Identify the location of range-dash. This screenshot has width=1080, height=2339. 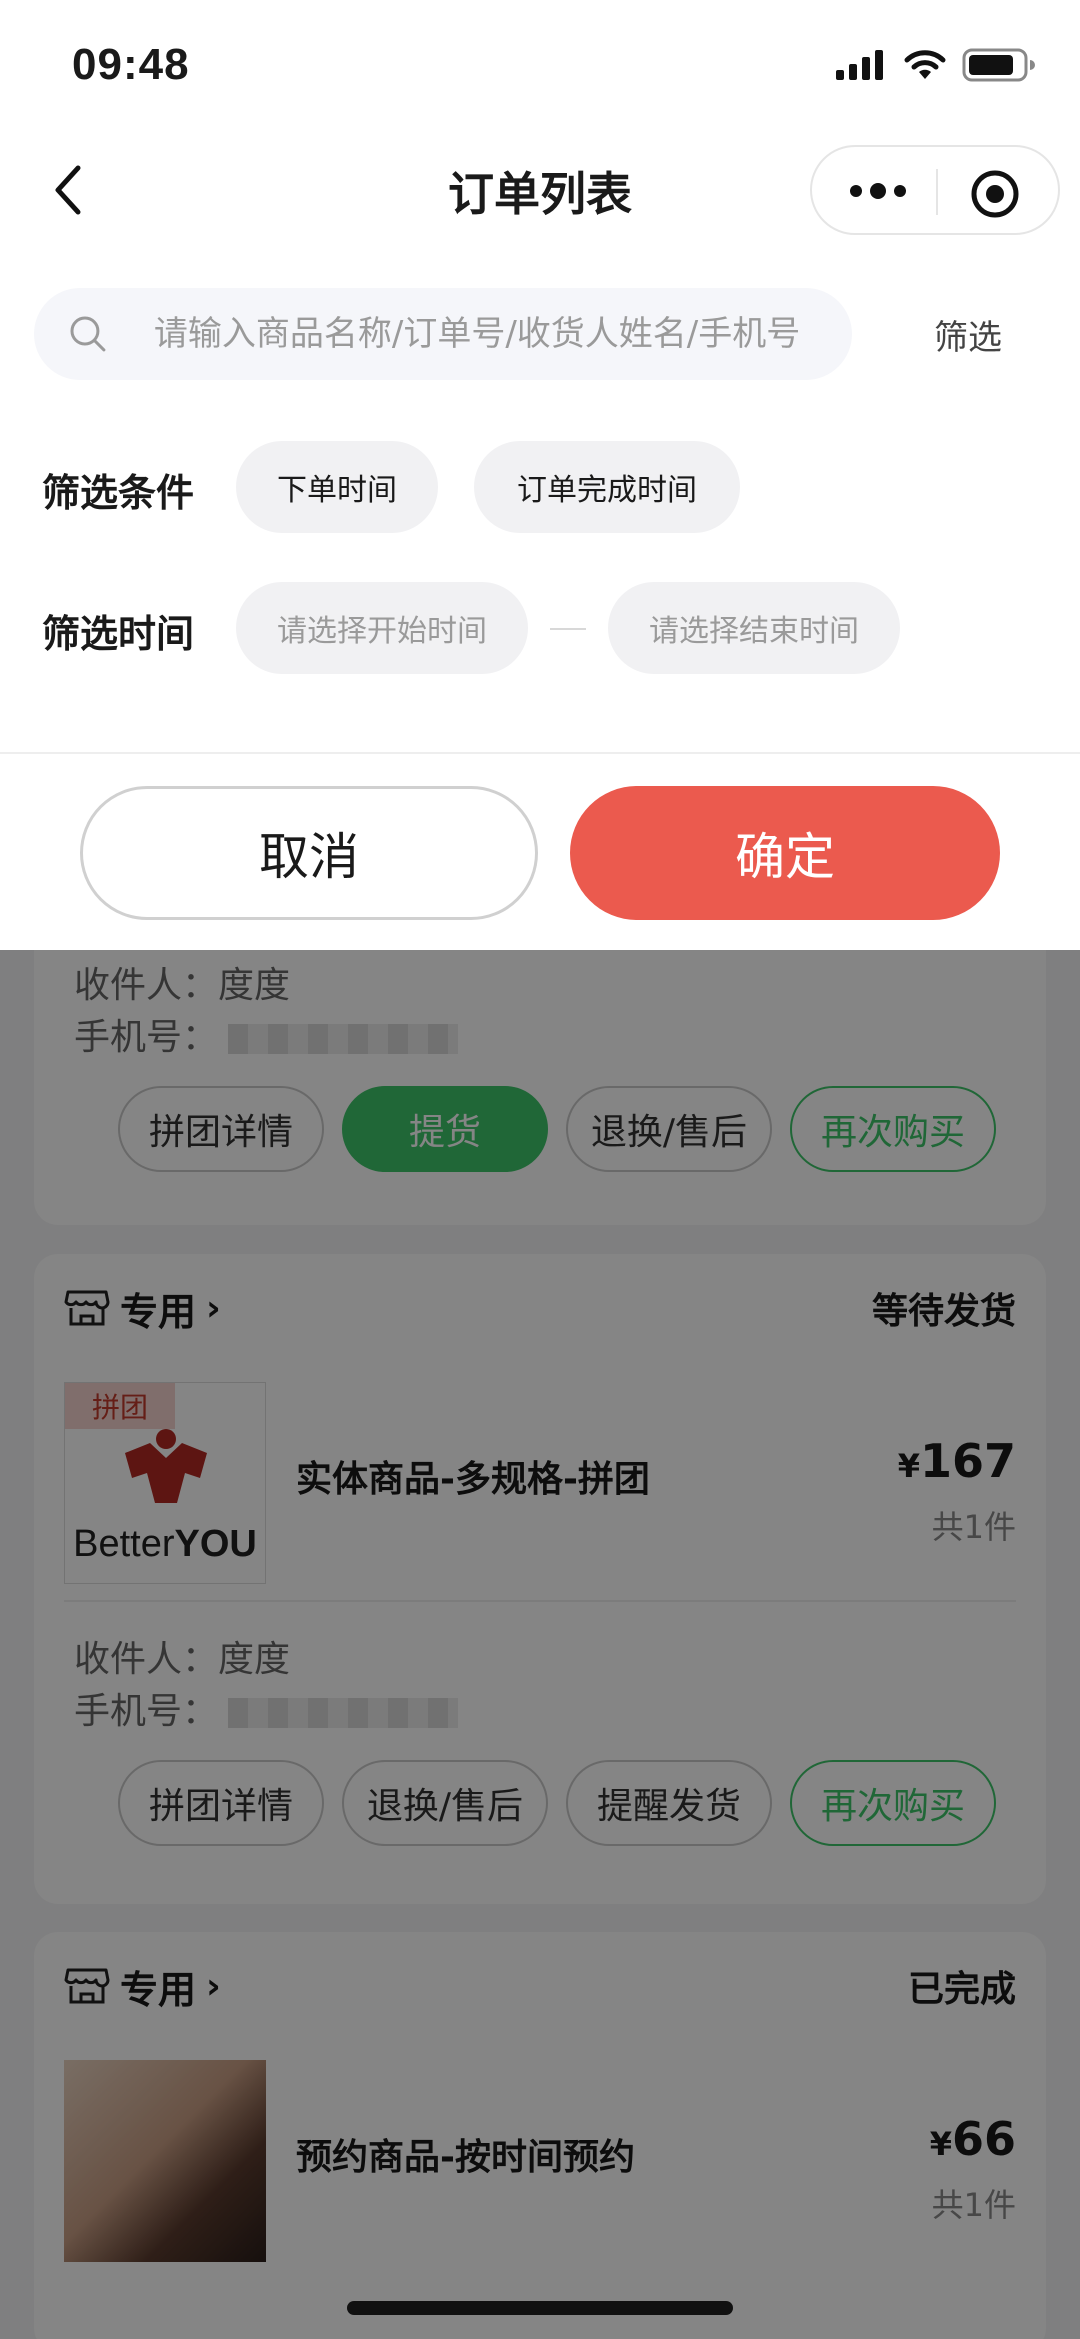
(568, 629).